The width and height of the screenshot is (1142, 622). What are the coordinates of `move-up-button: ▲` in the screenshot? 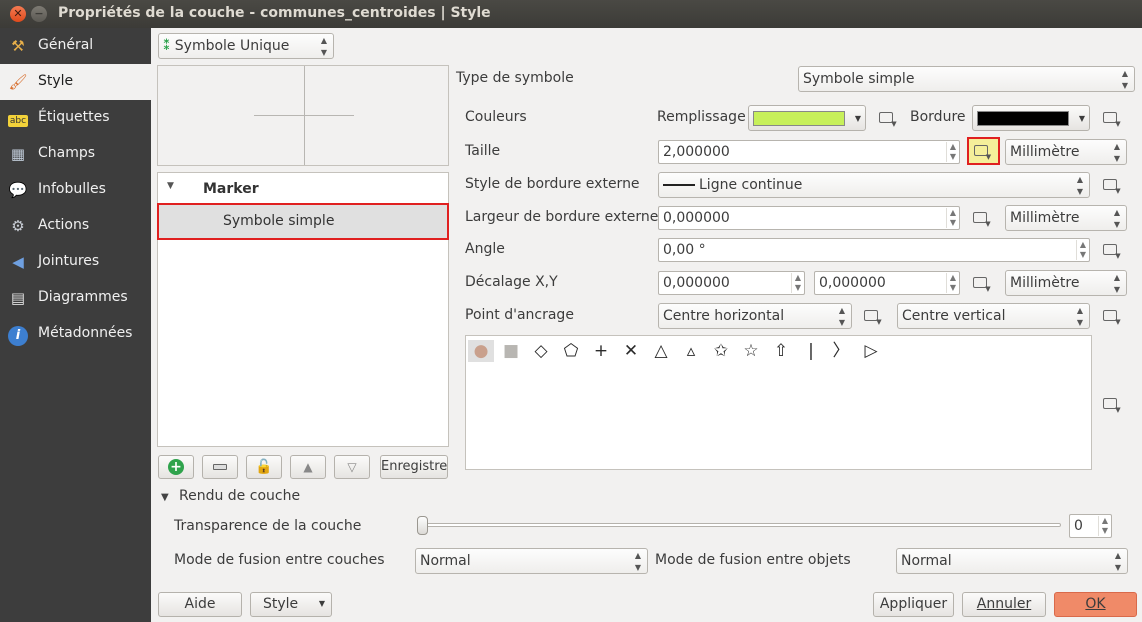 It's located at (308, 467).